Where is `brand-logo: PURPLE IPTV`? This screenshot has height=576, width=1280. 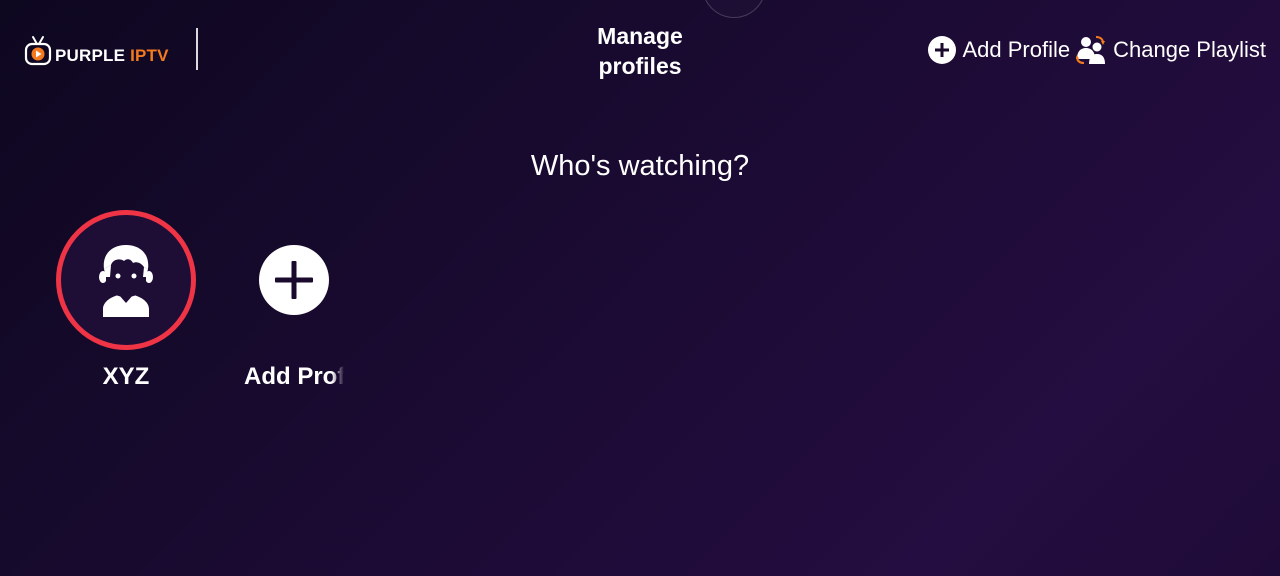 brand-logo: PURPLE IPTV is located at coordinates (96, 52).